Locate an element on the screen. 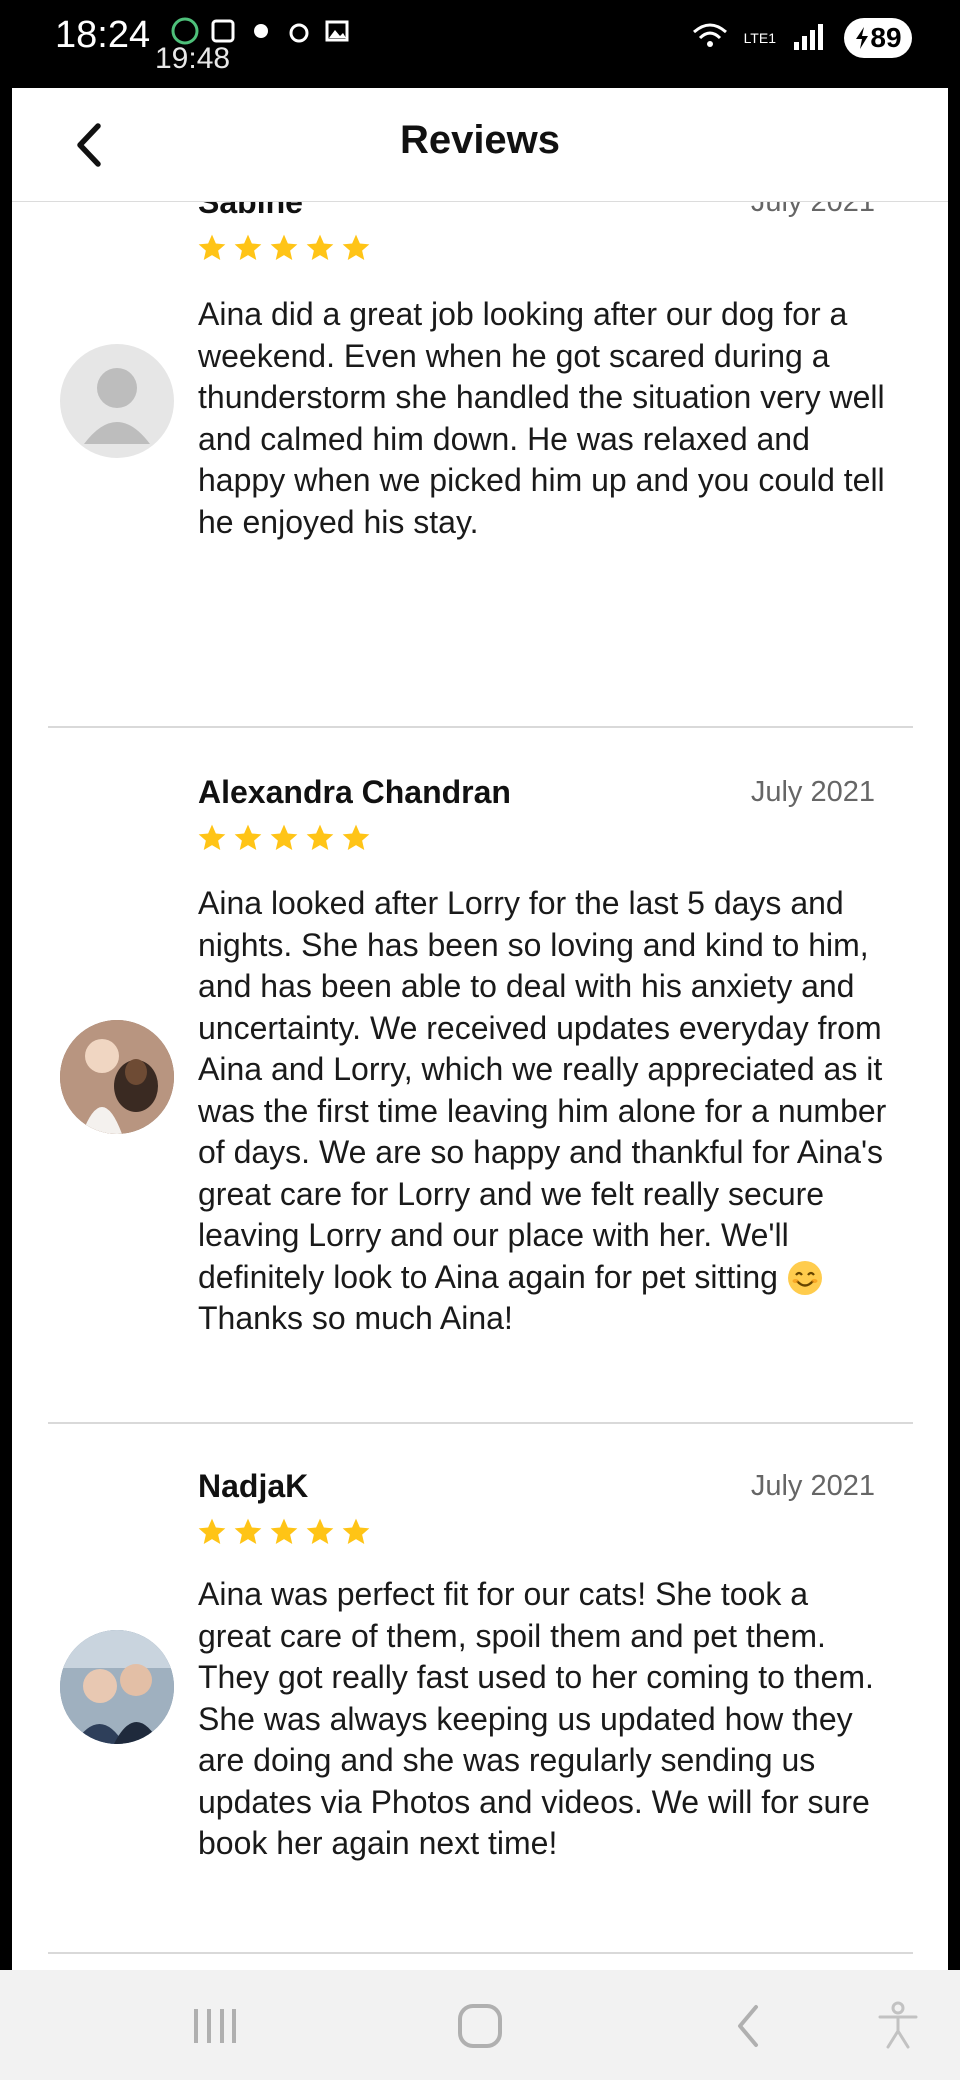 The height and width of the screenshot is (2080, 960). back-icon is located at coordinates (748, 2026).